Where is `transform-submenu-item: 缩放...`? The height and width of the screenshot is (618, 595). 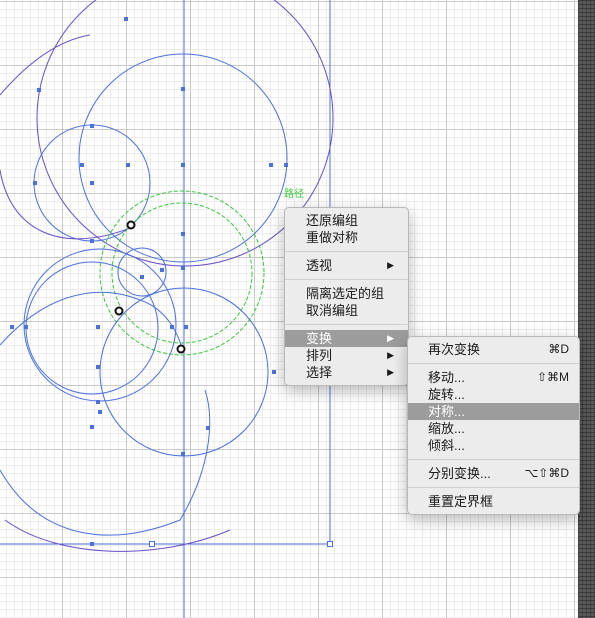
transform-submenu-item: 缩放... is located at coordinates (493, 428).